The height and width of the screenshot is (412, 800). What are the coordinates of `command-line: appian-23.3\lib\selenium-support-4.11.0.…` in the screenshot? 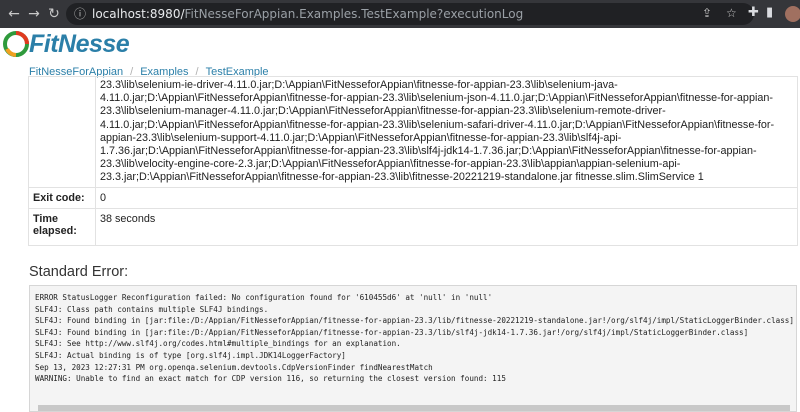 It's located at (361, 137).